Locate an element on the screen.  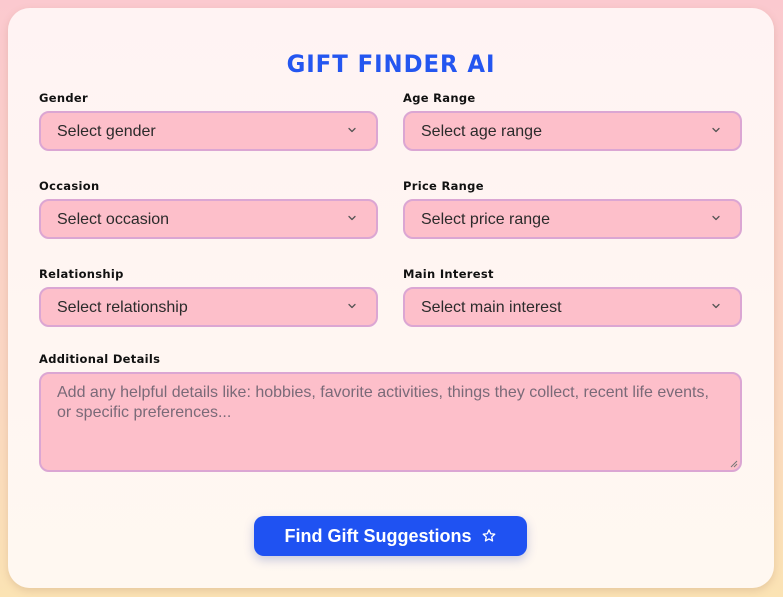
main-interest-select-value: Select main interest is located at coordinates (491, 307).